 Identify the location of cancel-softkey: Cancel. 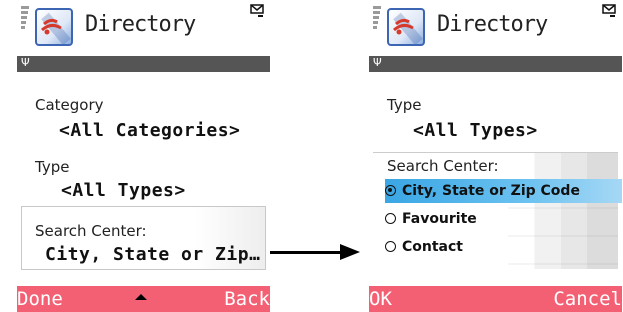
(587, 299).